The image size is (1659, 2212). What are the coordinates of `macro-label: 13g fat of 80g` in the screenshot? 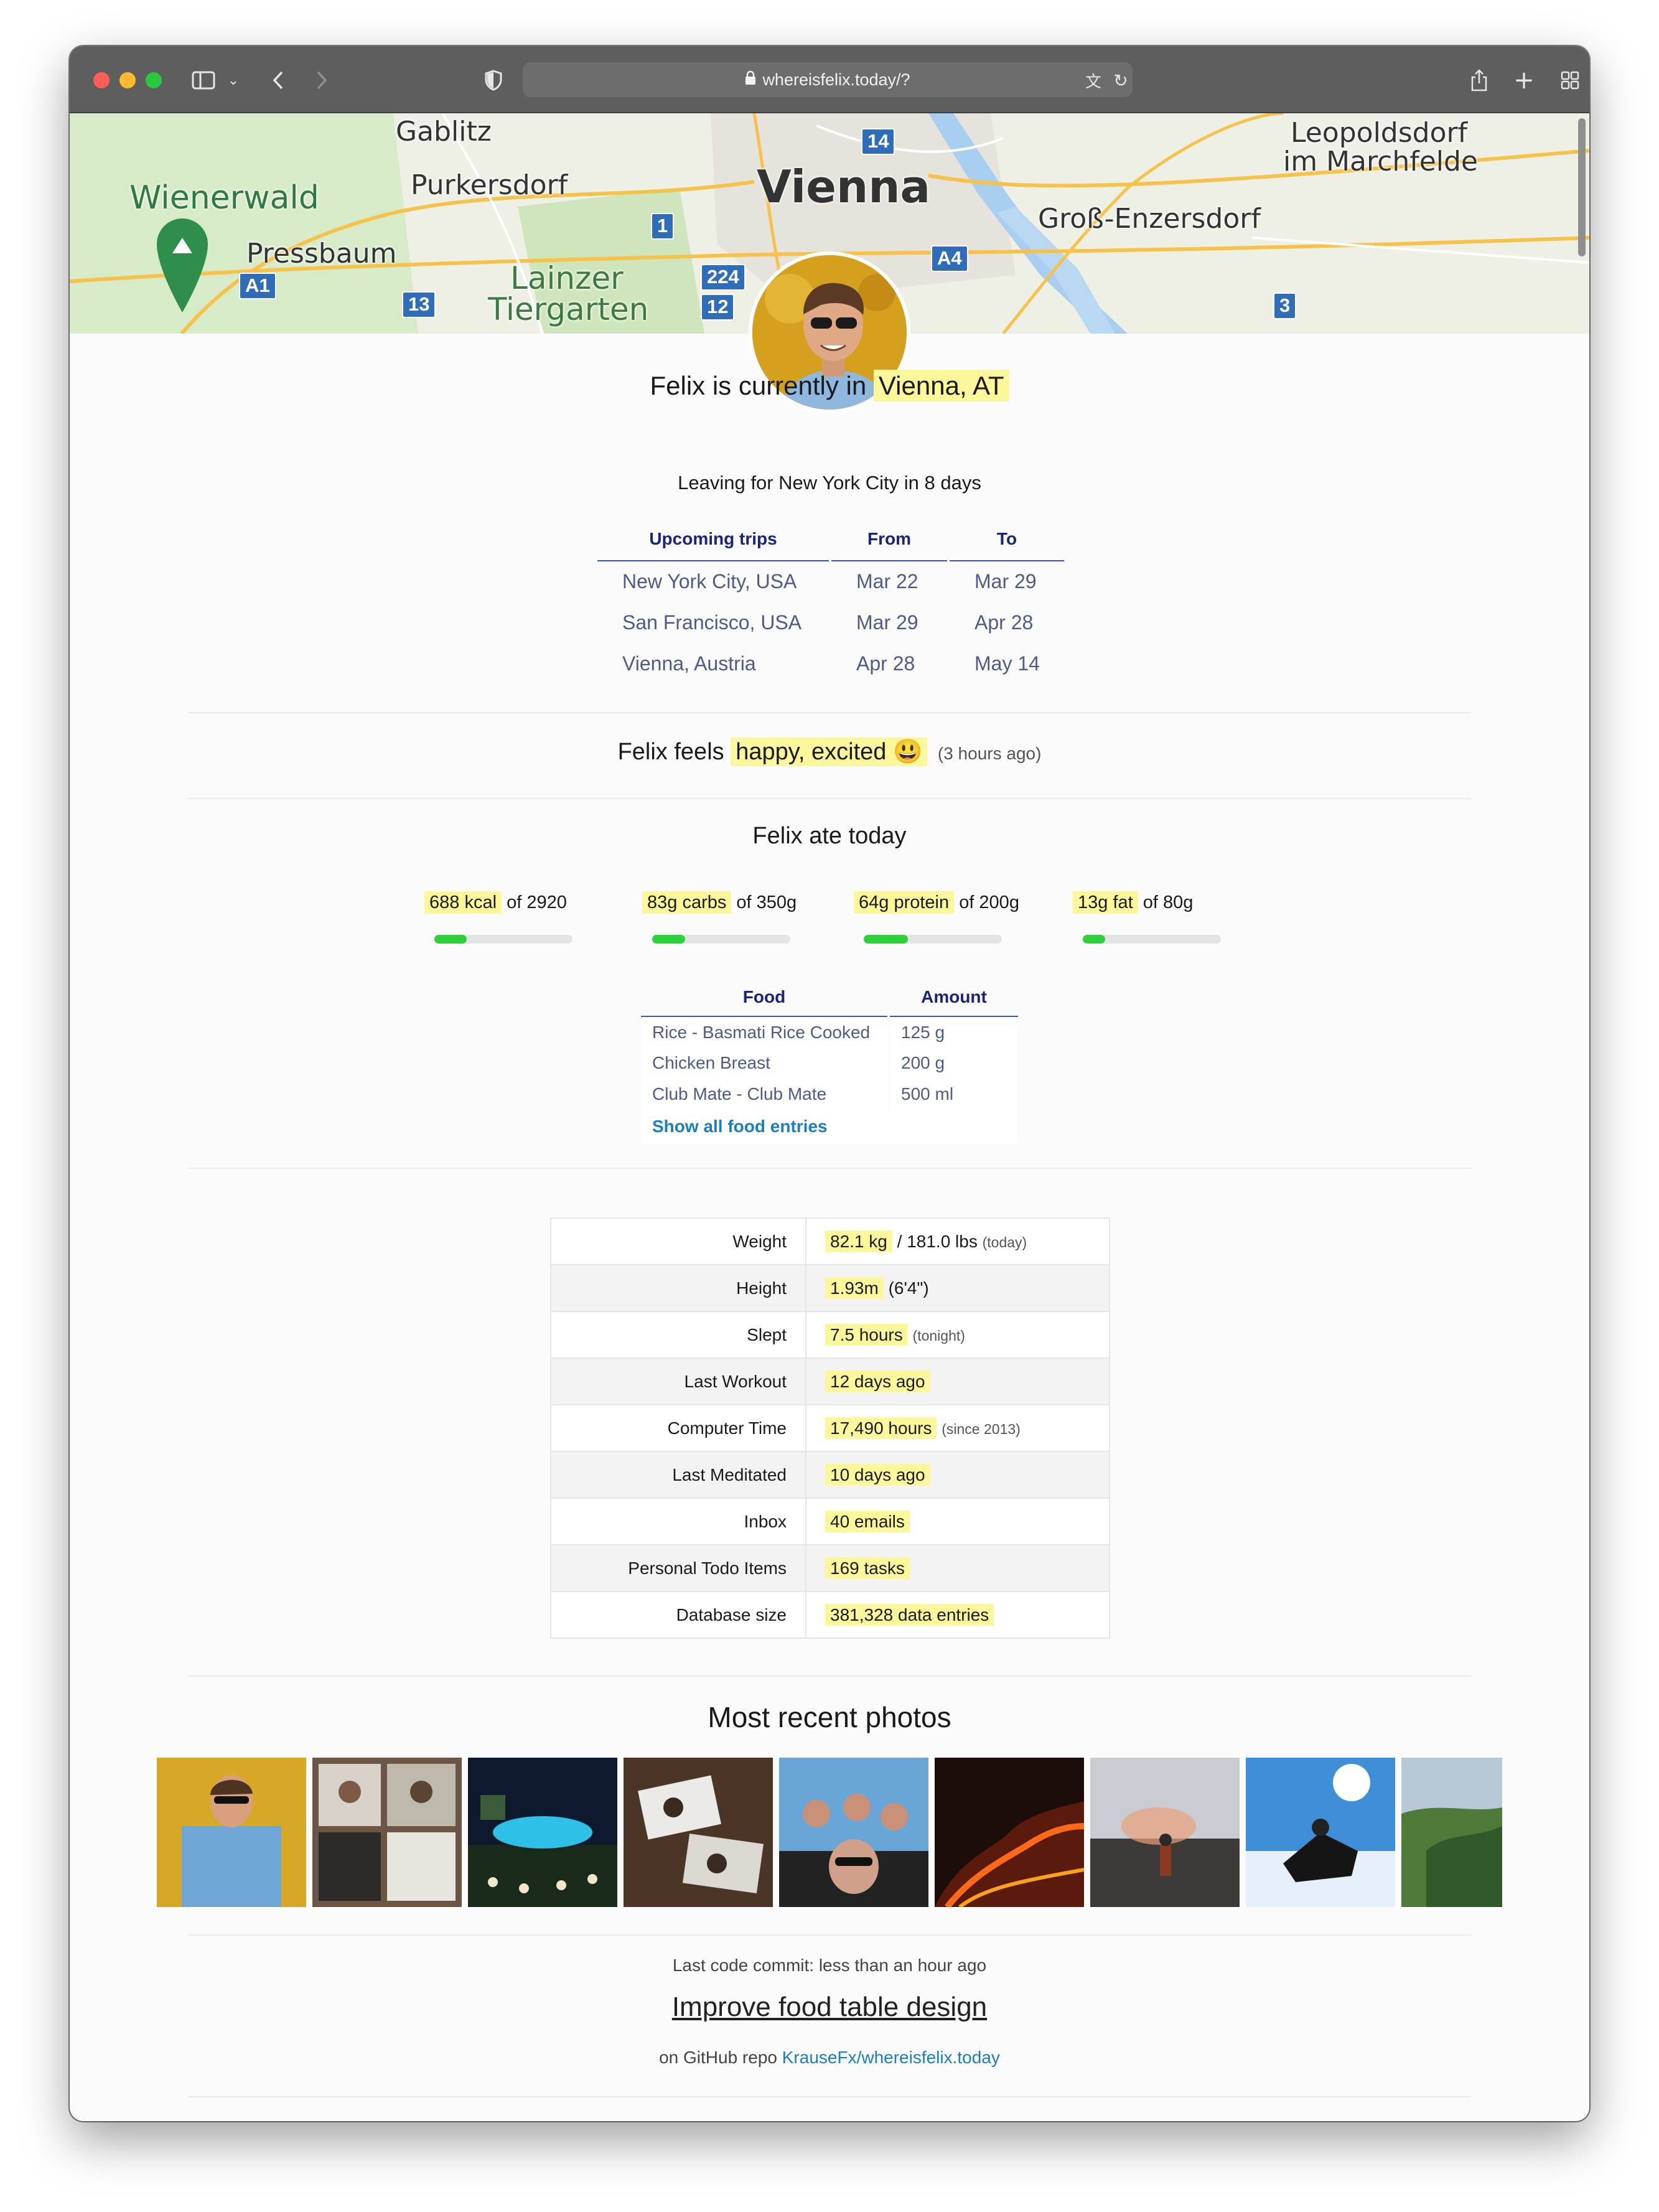 It's located at (1166, 902).